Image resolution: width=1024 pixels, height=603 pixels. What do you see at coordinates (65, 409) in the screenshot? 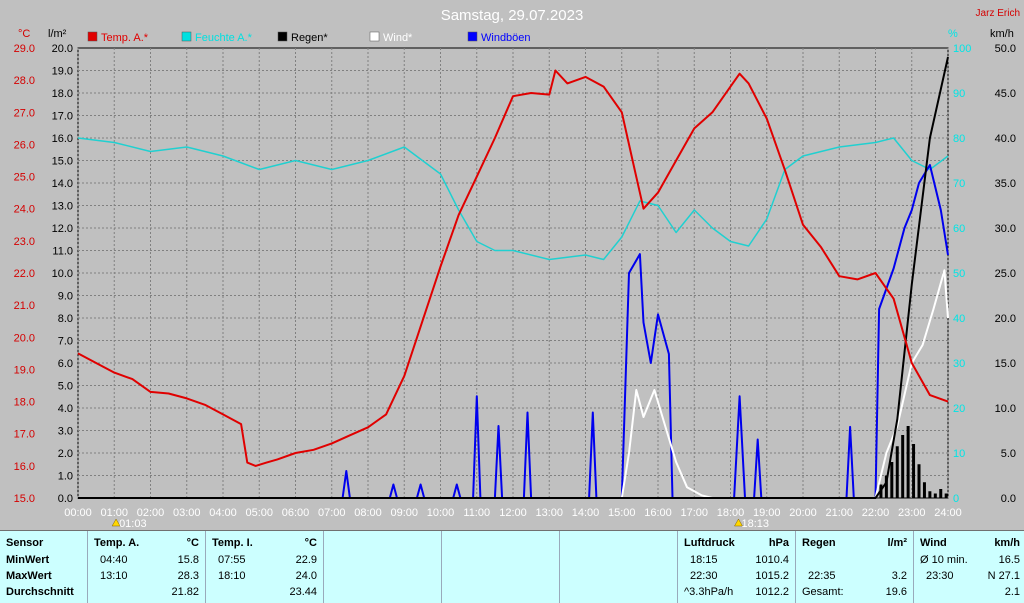
I see `rain-axis-tick: 4.0` at bounding box center [65, 409].